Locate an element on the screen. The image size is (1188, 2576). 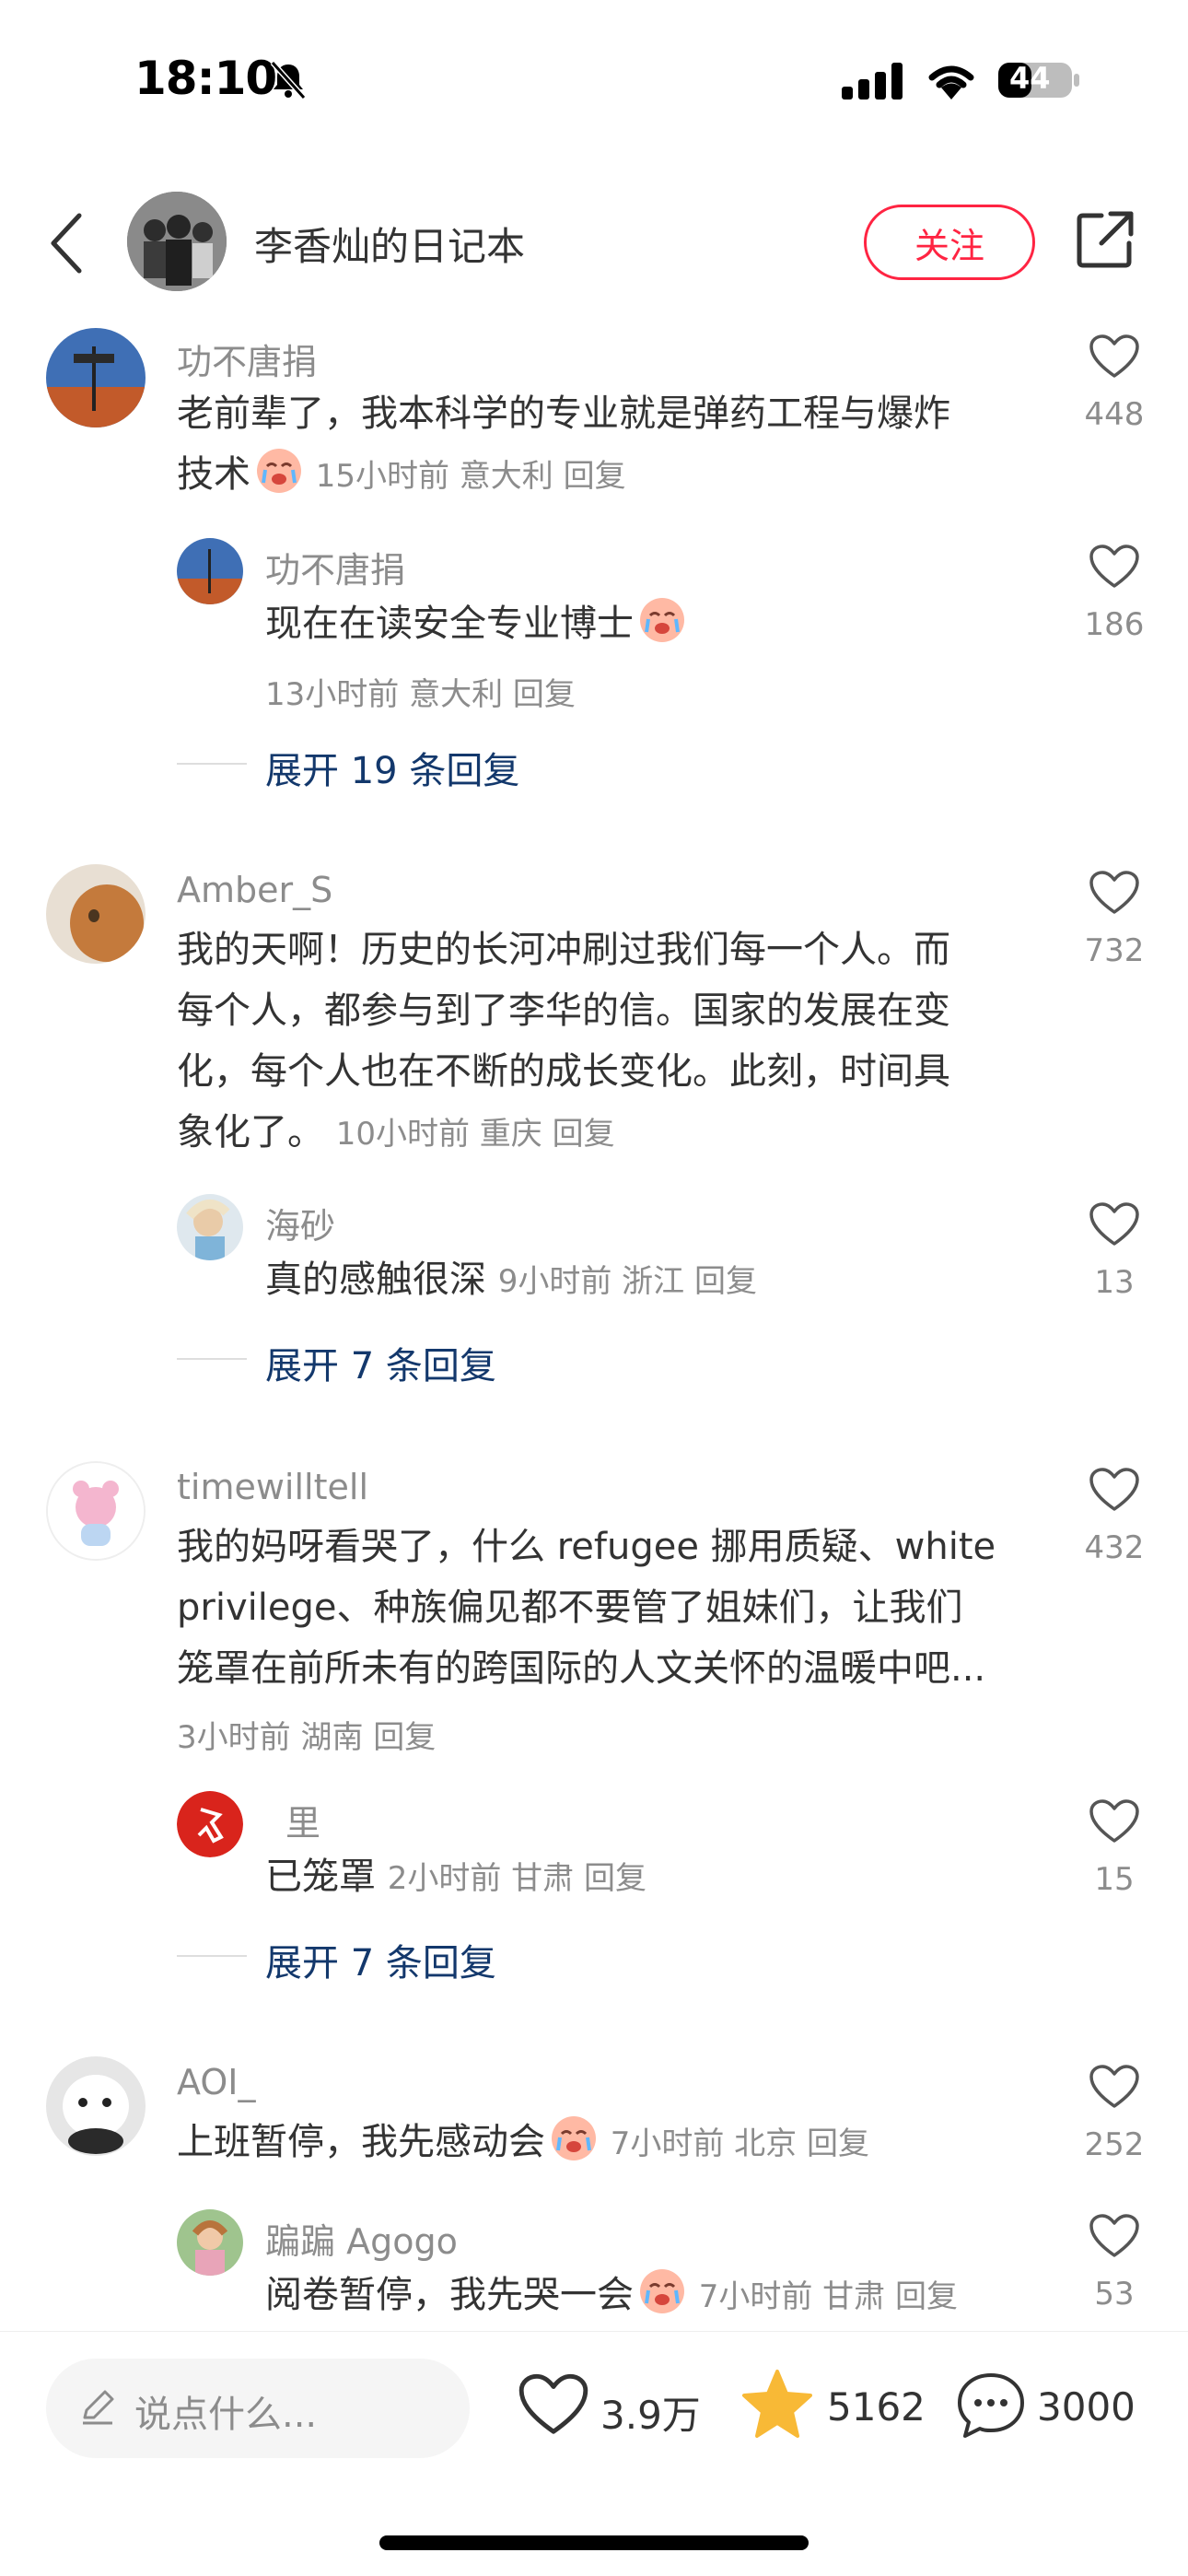
reply-text: 现在在读安全专业博士 is located at coordinates (476, 623).